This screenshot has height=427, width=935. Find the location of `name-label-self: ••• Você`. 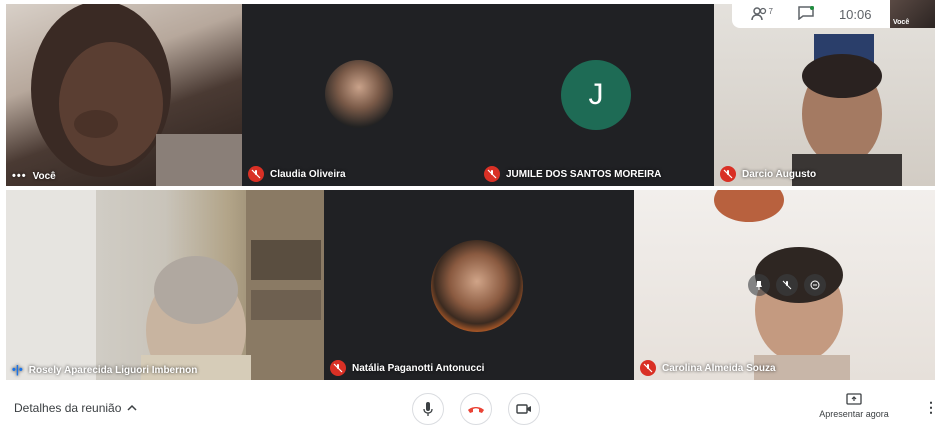

name-label-self: ••• Você is located at coordinates (34, 176).